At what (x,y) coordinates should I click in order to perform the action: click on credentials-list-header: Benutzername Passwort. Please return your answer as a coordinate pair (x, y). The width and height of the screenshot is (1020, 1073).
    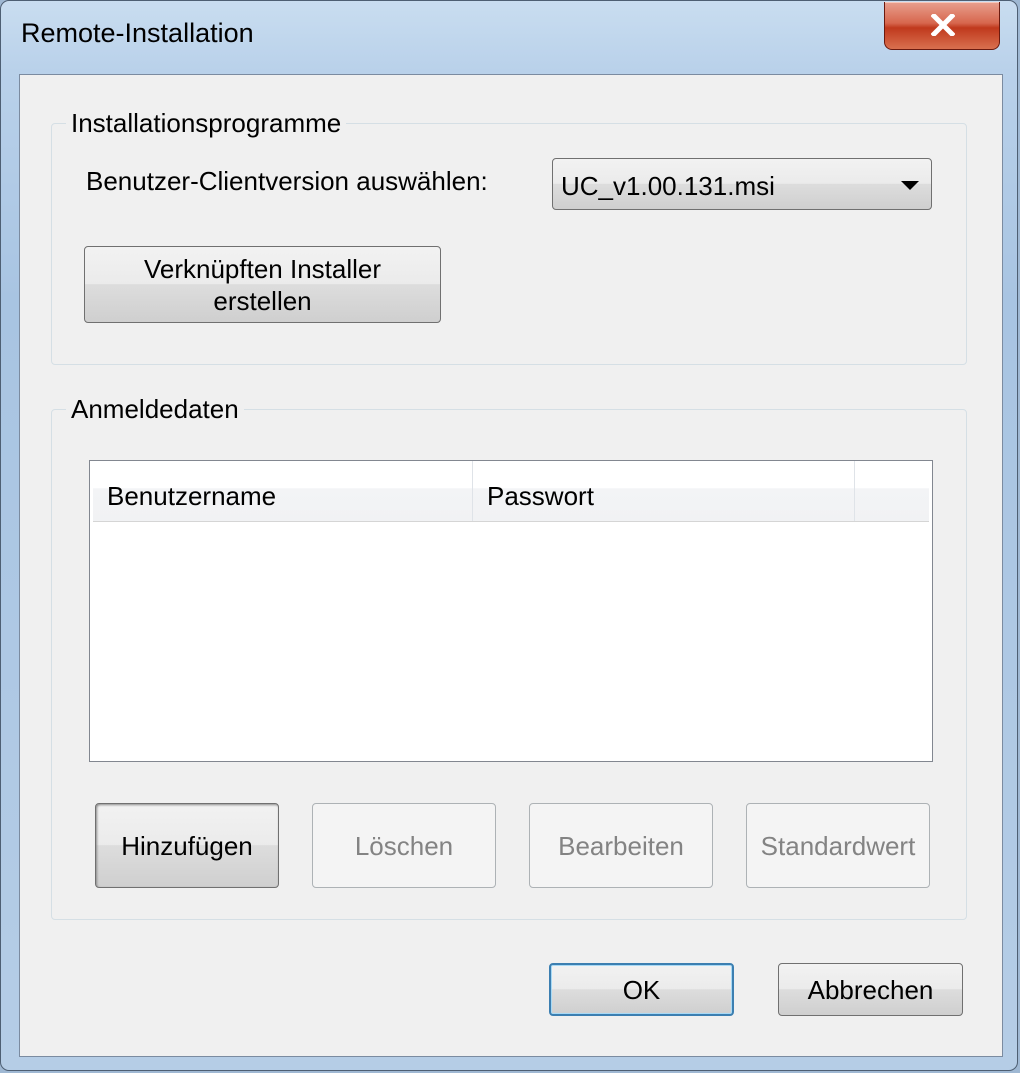
    Looking at the image, I should click on (511, 491).